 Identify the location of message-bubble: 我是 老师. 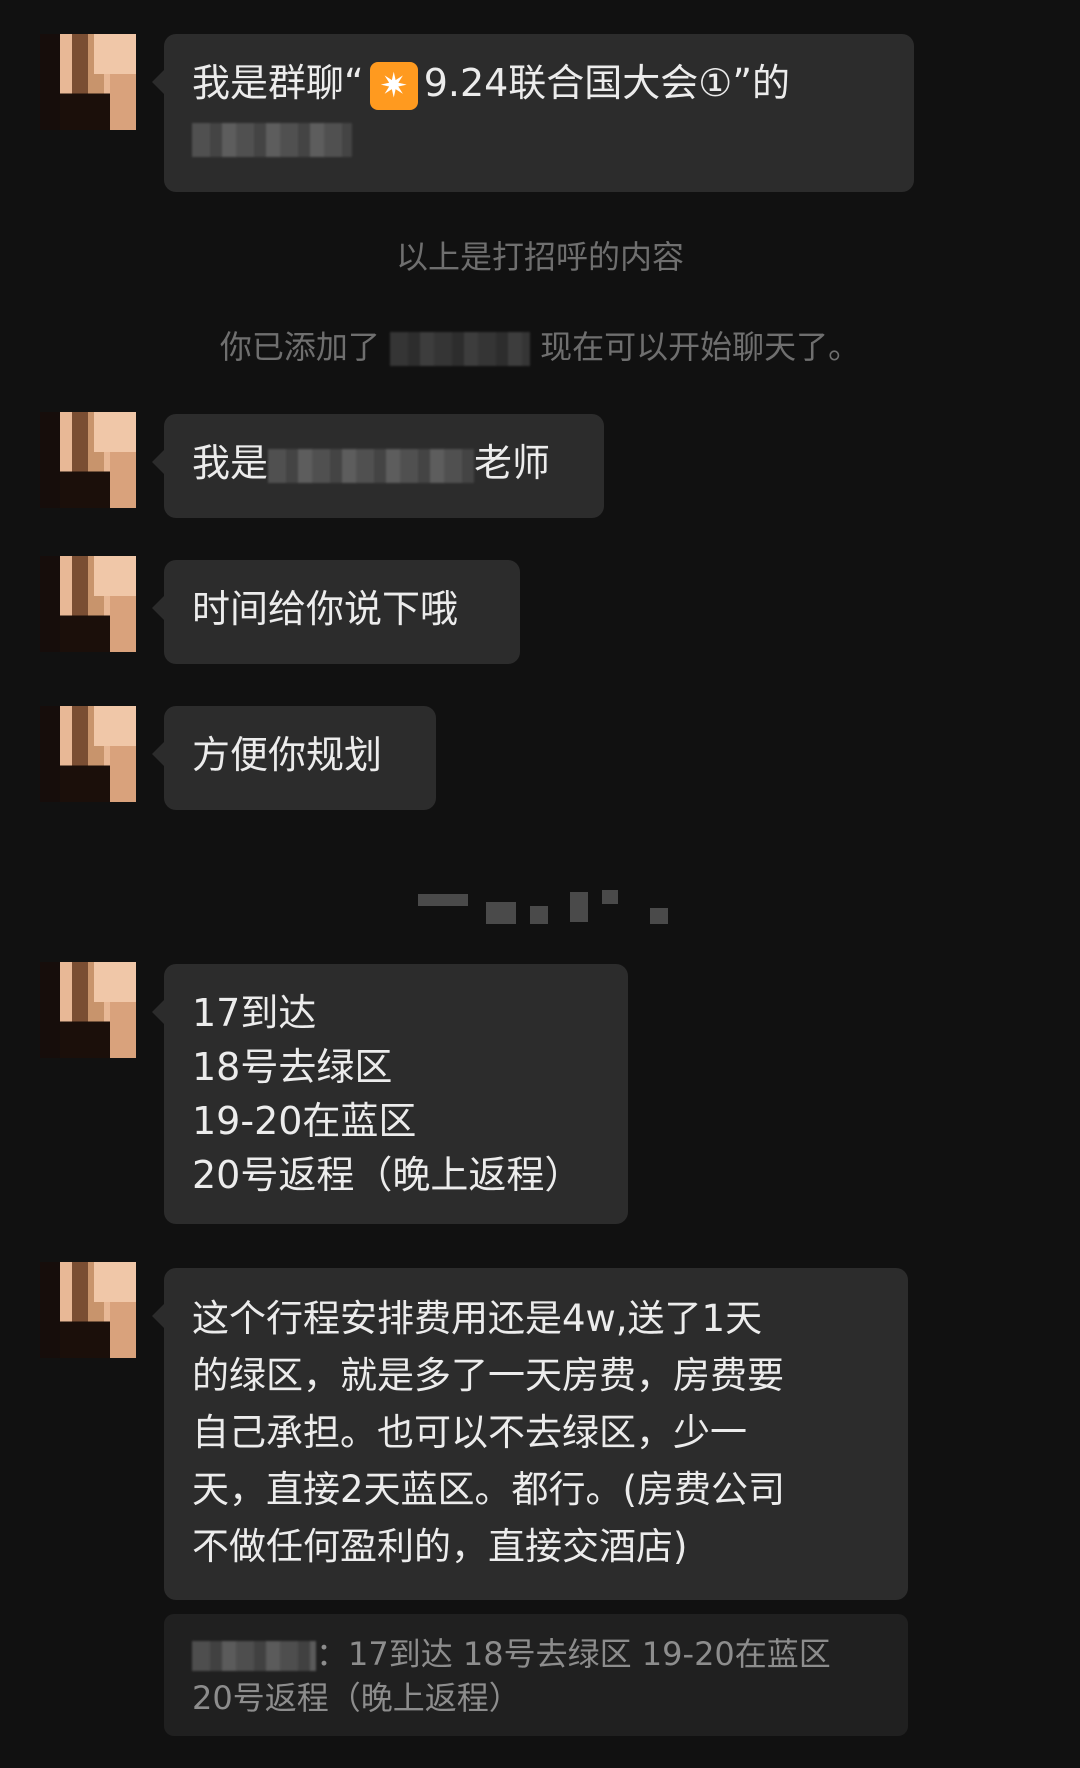
(378, 466).